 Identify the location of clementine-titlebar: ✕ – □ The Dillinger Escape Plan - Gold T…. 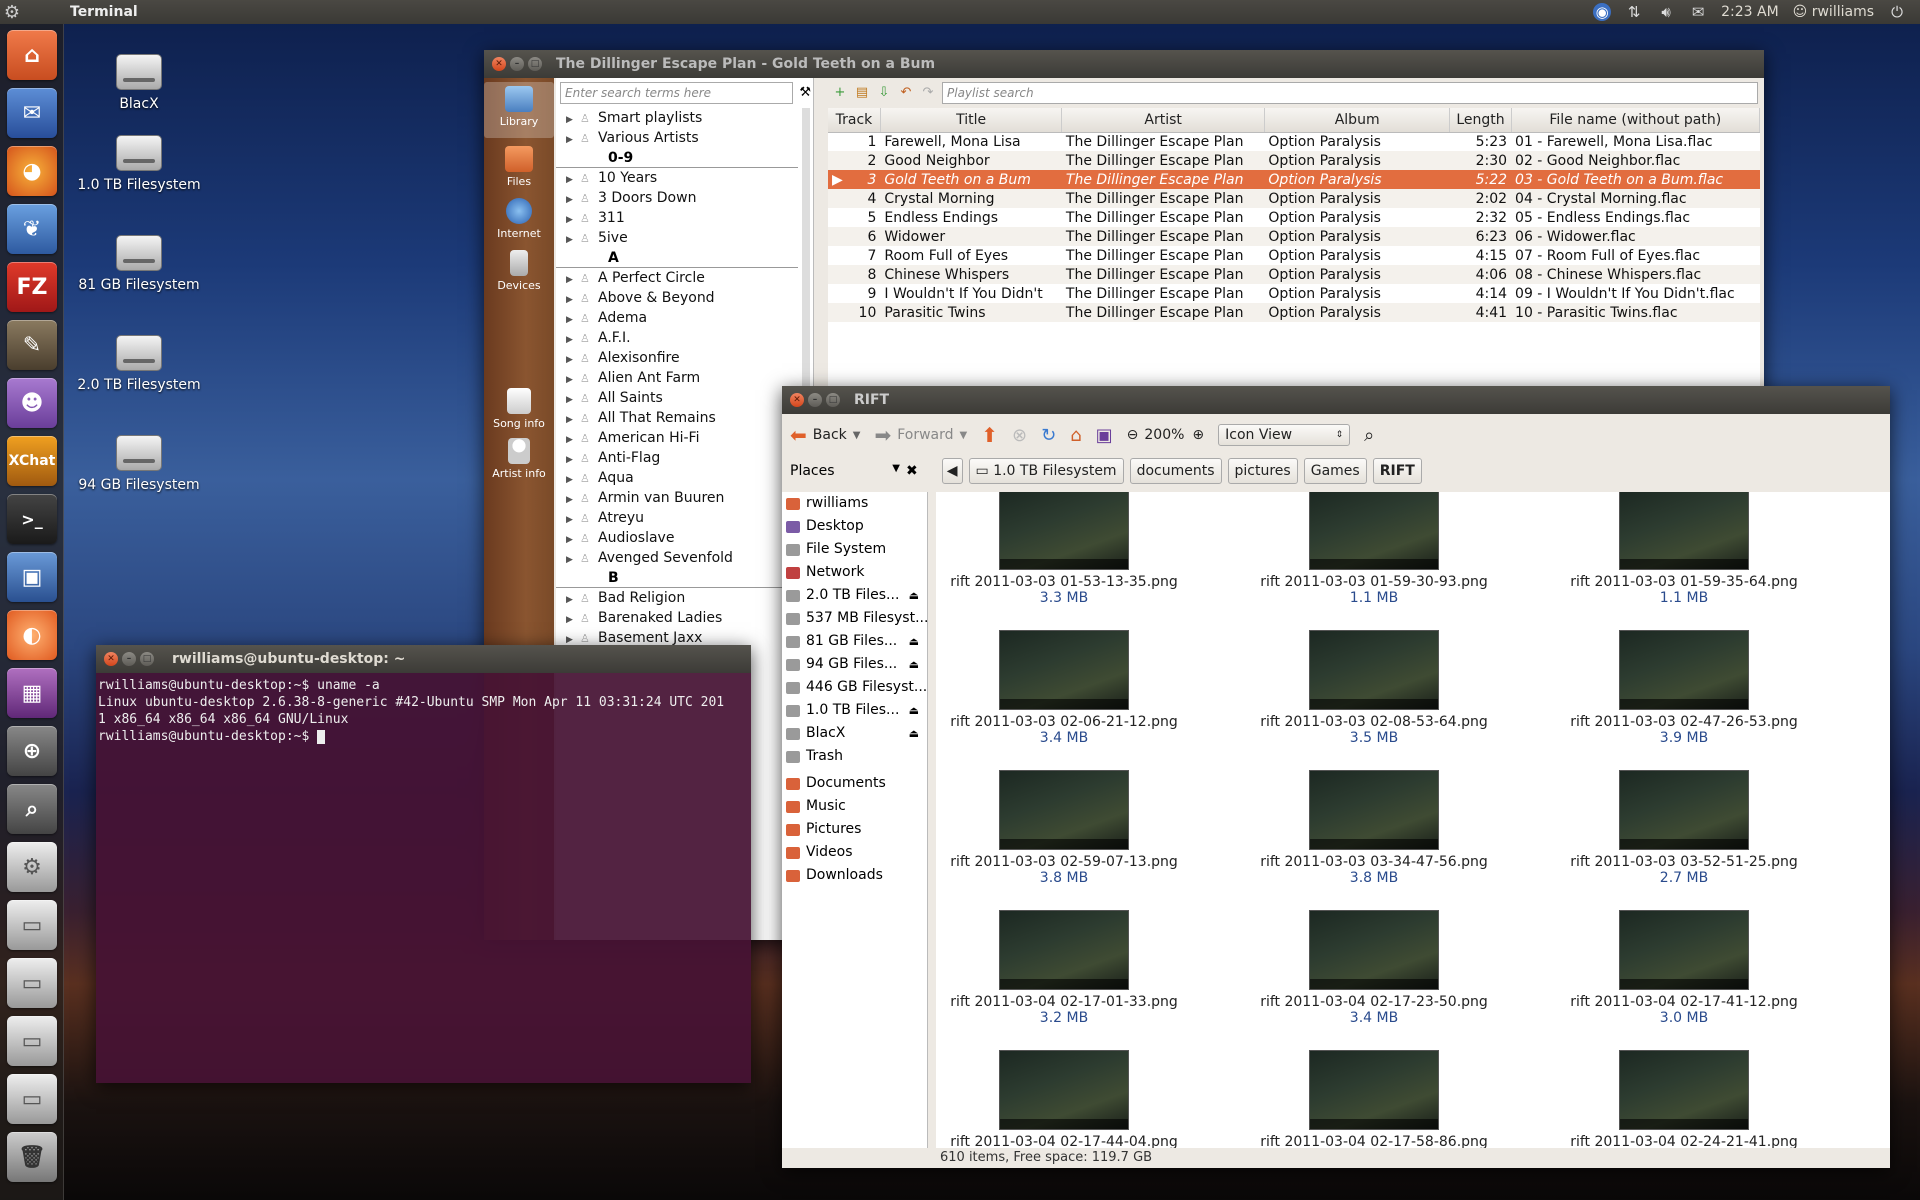
(1124, 64).